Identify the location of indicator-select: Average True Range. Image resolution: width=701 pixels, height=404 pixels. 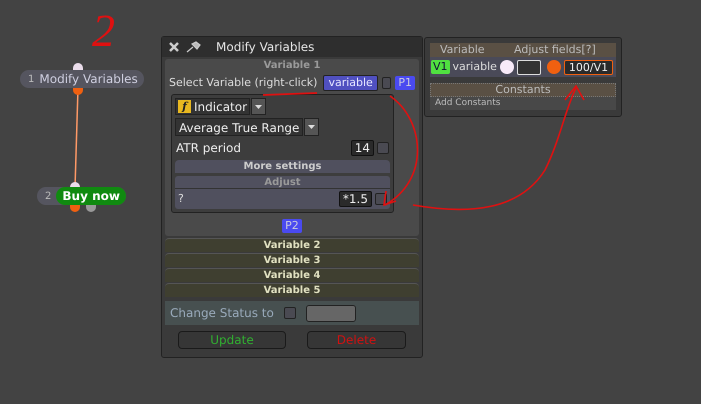
(239, 127).